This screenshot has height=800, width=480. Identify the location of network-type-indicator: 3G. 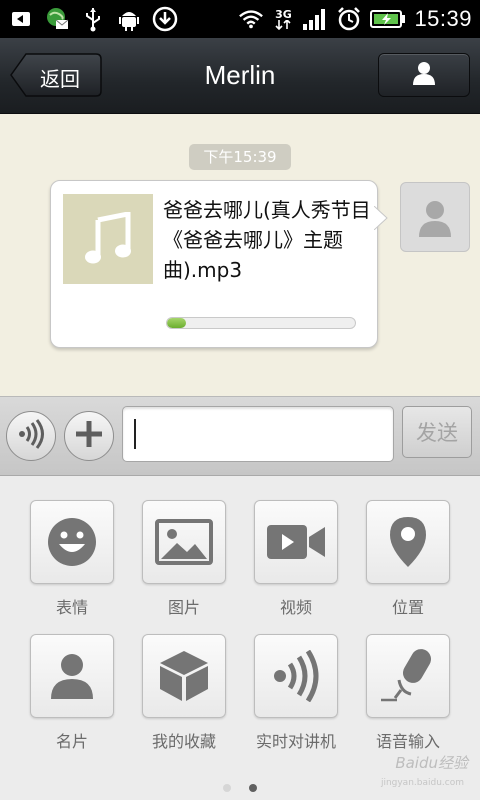
(283, 19).